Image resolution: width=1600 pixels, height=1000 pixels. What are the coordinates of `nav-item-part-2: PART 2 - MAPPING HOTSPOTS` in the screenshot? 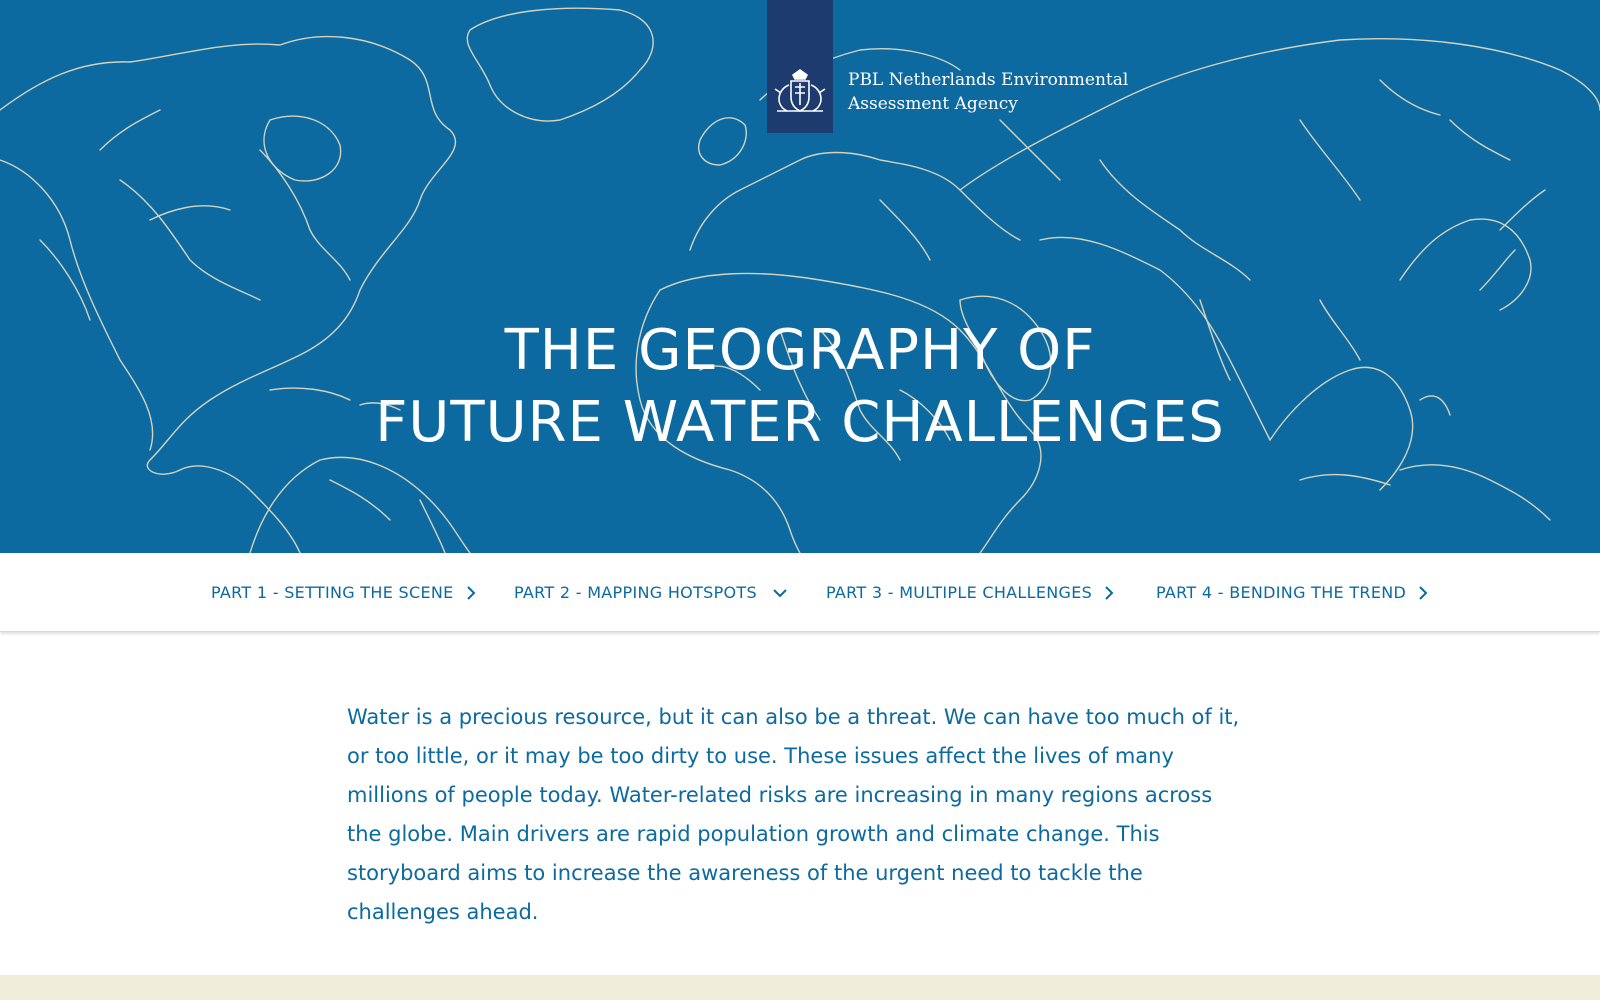 It's located at (650, 592).